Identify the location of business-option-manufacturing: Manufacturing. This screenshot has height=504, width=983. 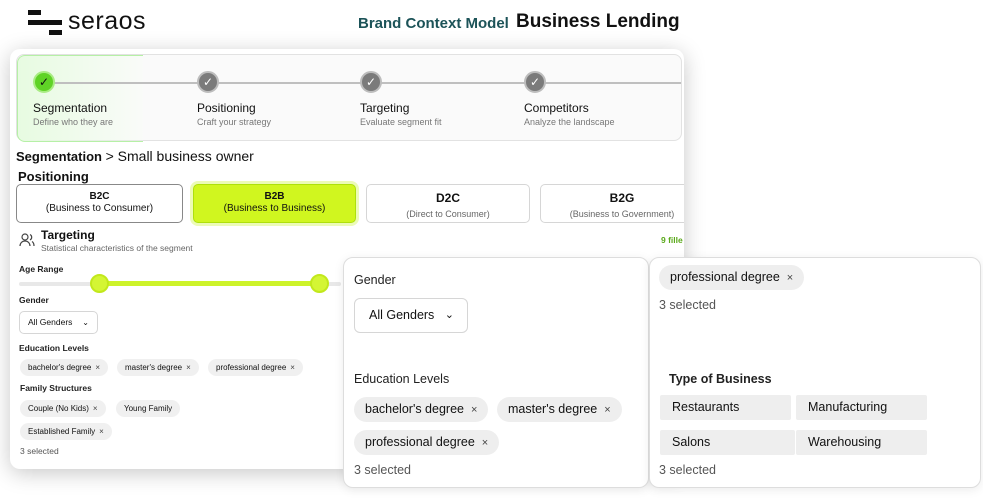
(861, 407).